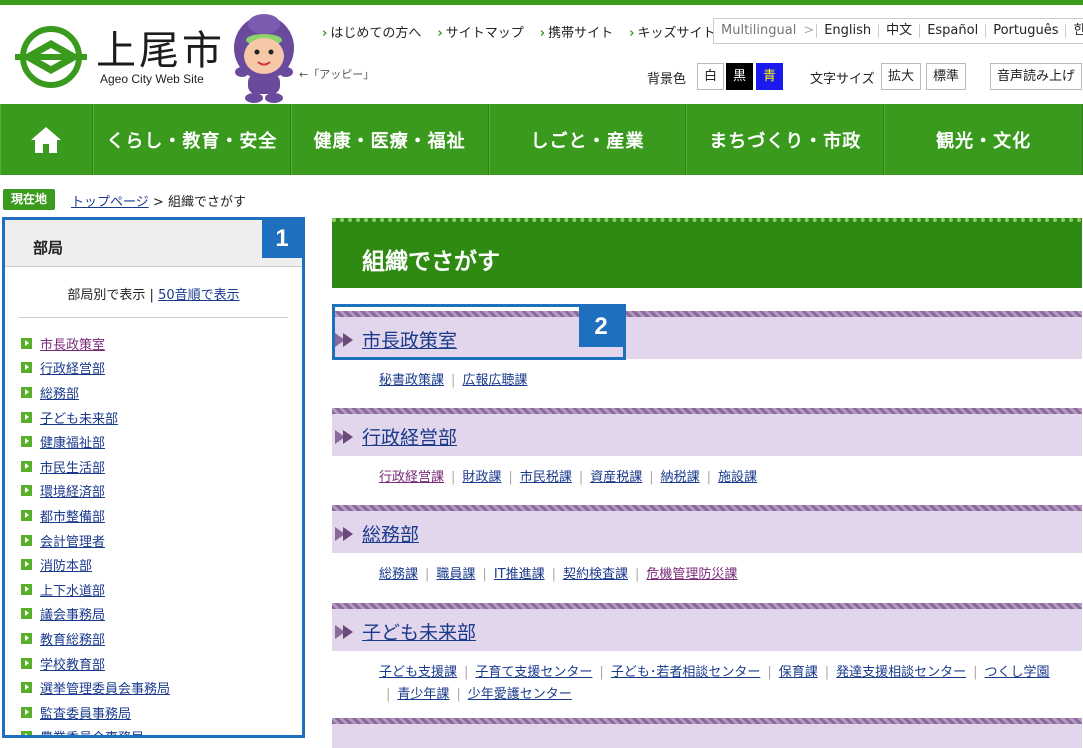 The image size is (1083, 748). Describe the element at coordinates (161, 466) in the screenshot. I see `sidebar-item: 市民生活部` at that location.